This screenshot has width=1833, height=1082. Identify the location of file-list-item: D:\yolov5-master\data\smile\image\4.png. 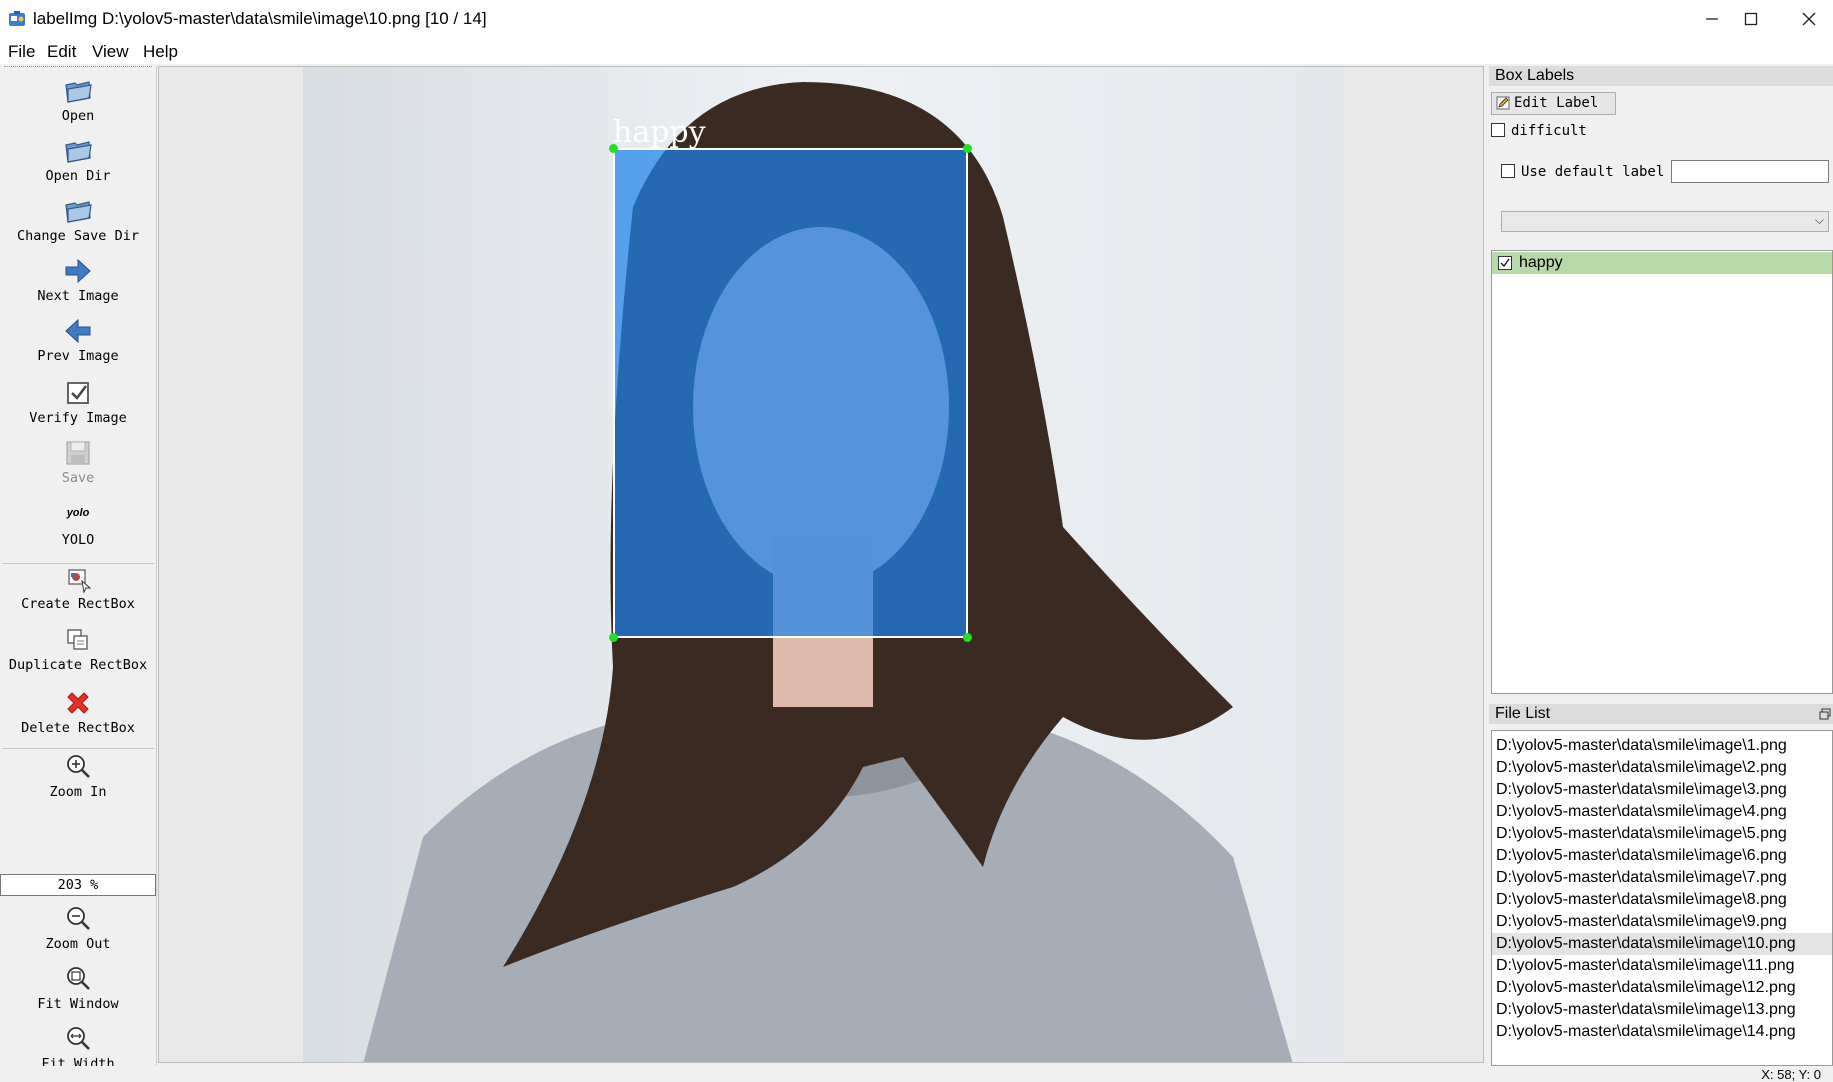
(1662, 812).